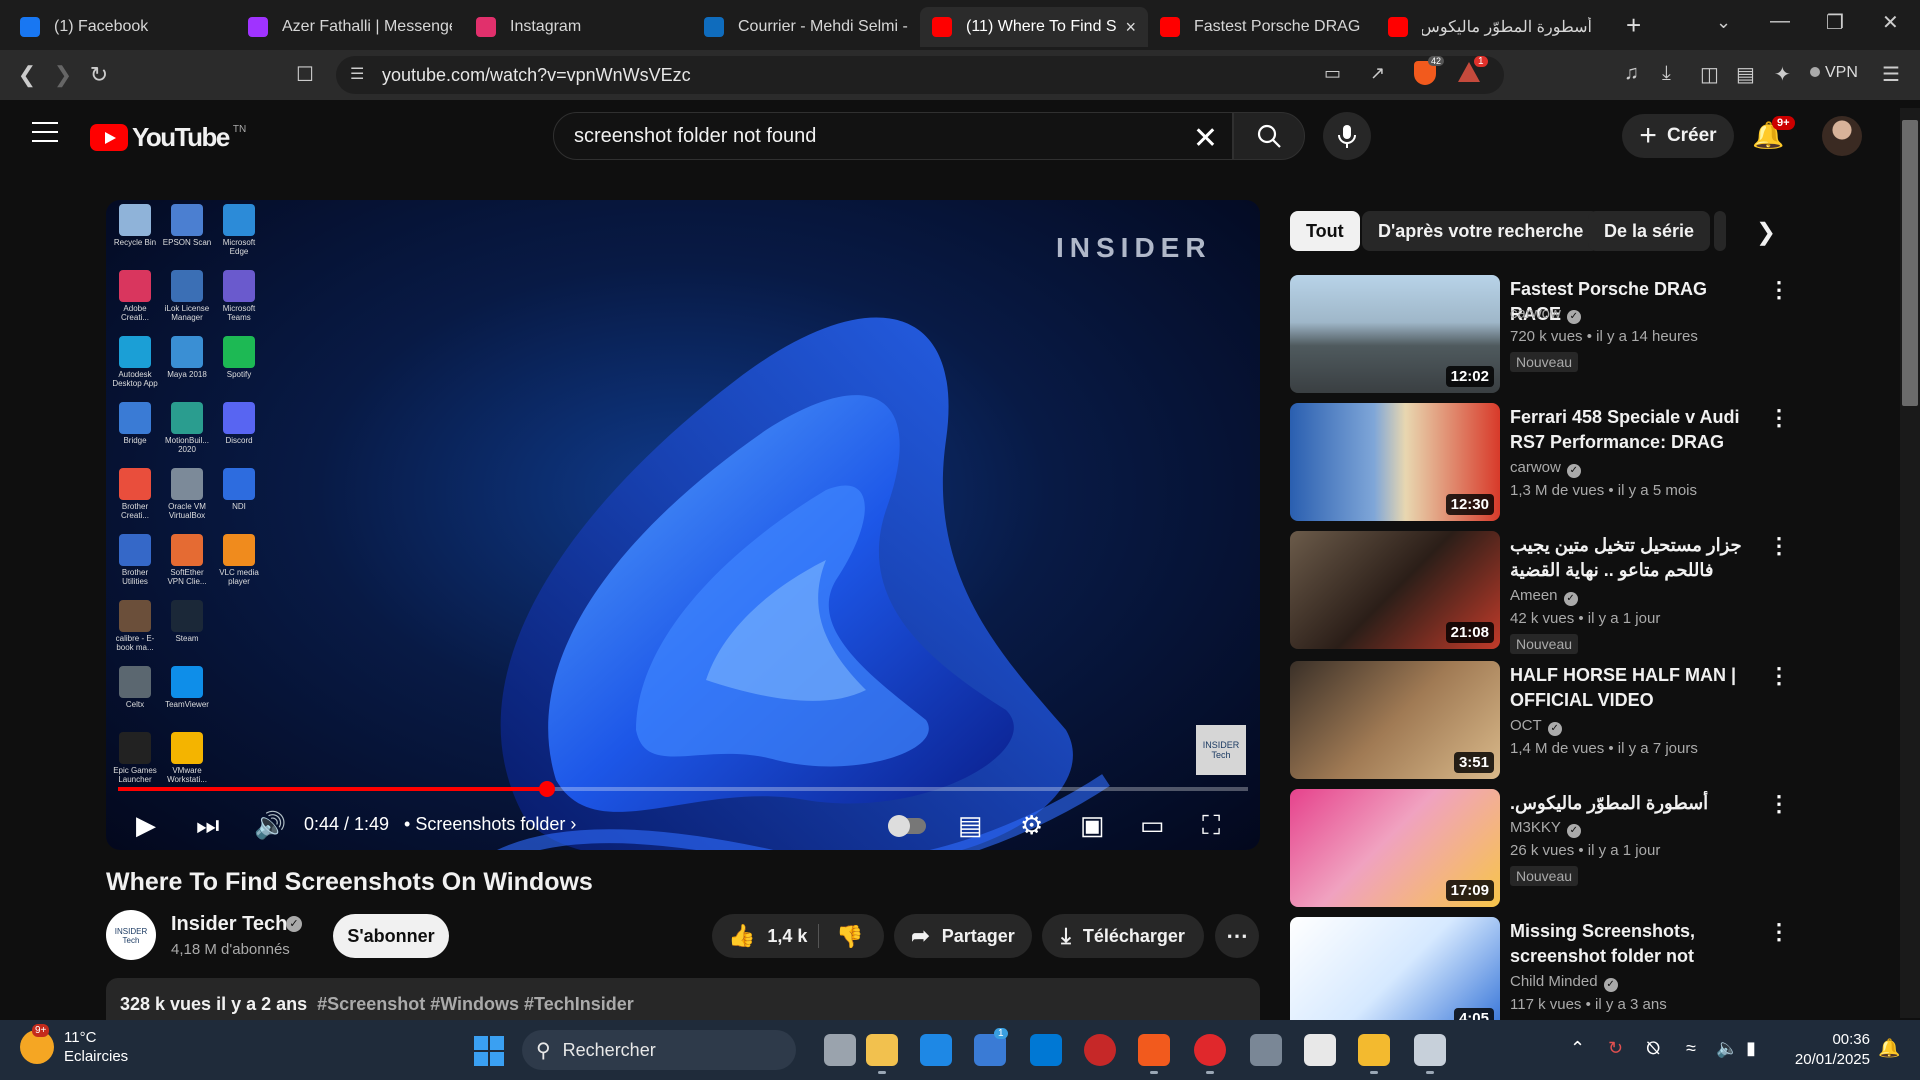 This screenshot has height=1080, width=1920. I want to click on wifi-icon: ≈, so click(1691, 1048).